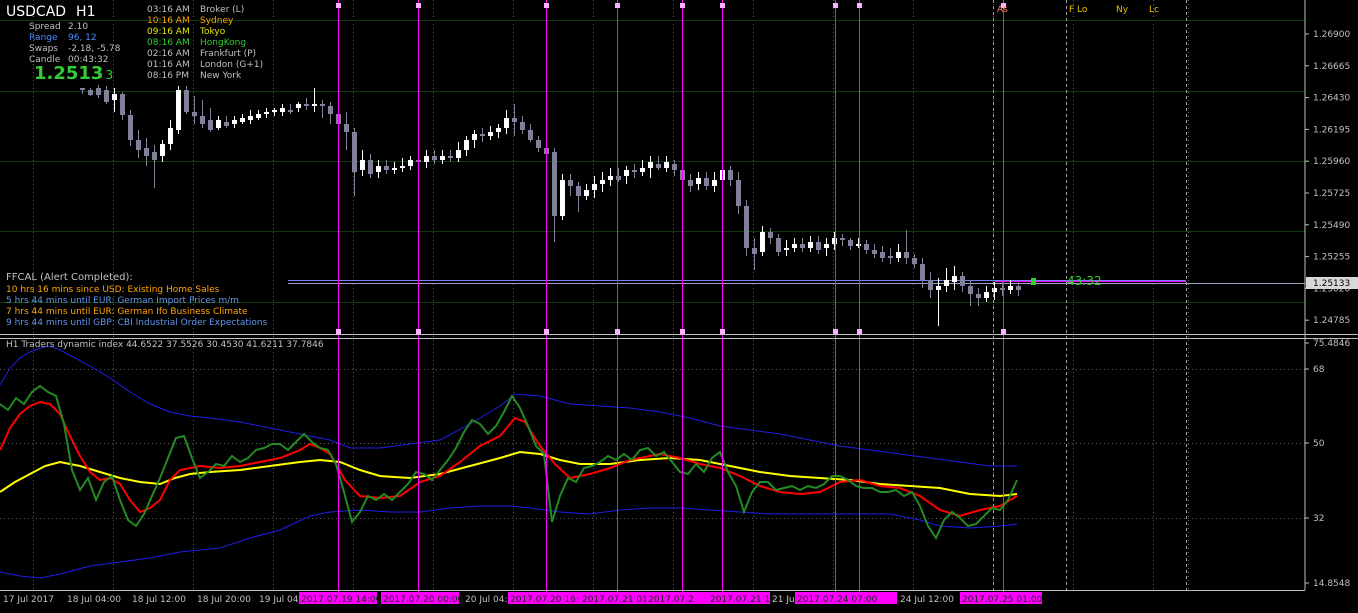 The width and height of the screenshot is (1358, 613). Describe the element at coordinates (796, 281) in the screenshot. I see `price-lines` at that location.